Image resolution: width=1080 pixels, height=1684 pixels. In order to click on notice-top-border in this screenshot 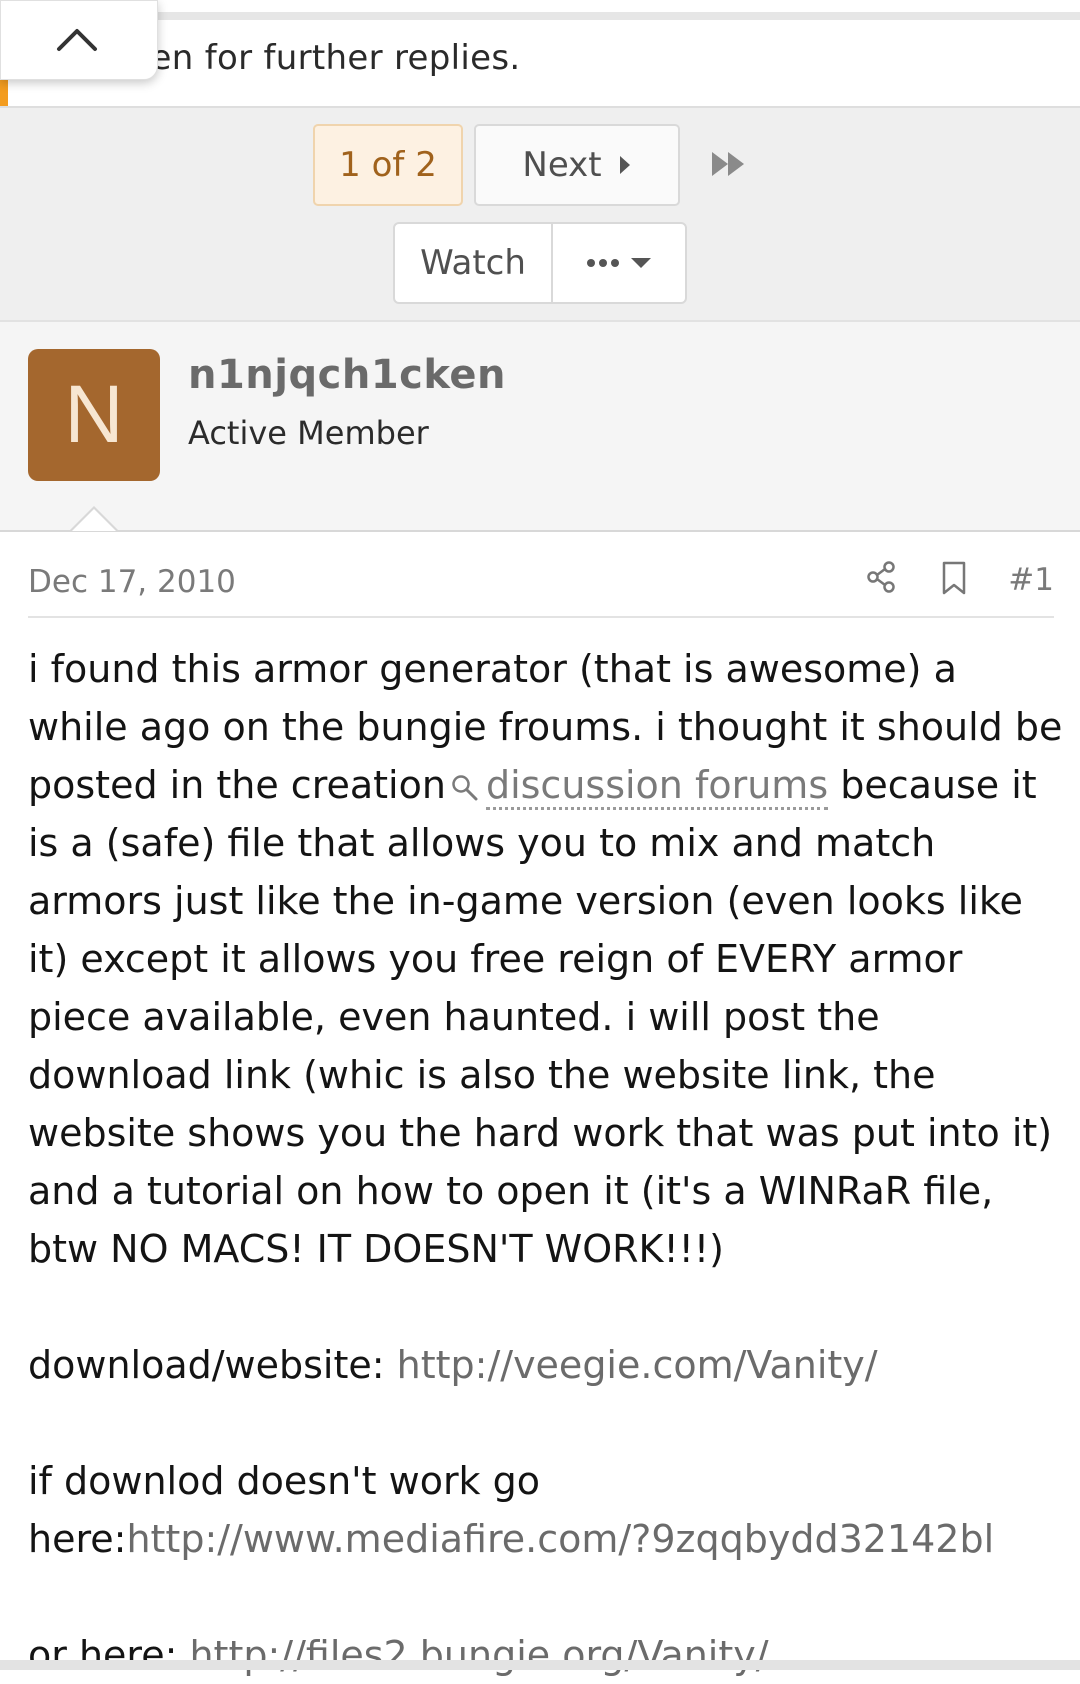, I will do `click(615, 16)`.